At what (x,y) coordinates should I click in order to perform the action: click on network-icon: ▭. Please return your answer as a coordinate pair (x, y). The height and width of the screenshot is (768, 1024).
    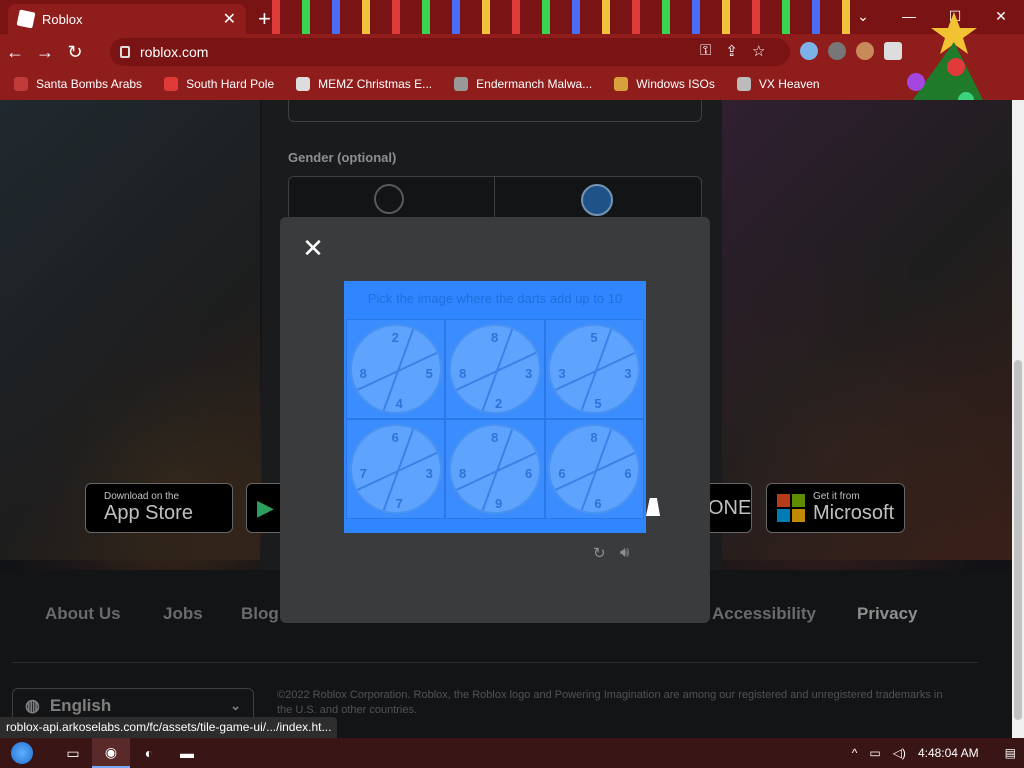
    Looking at the image, I should click on (874, 753).